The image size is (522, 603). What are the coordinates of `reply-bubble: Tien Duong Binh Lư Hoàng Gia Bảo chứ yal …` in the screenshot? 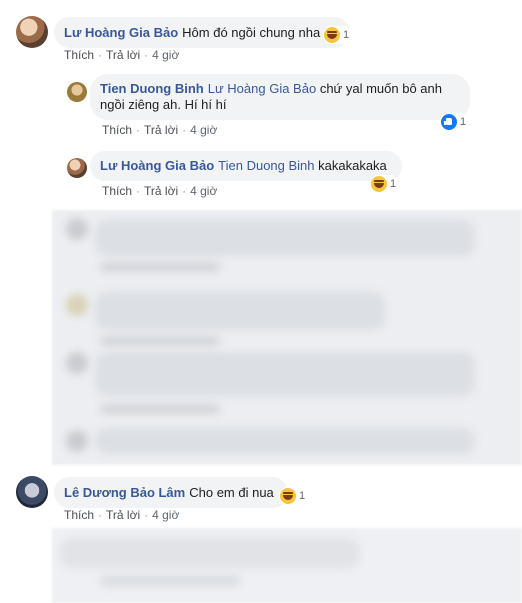 It's located at (280, 97).